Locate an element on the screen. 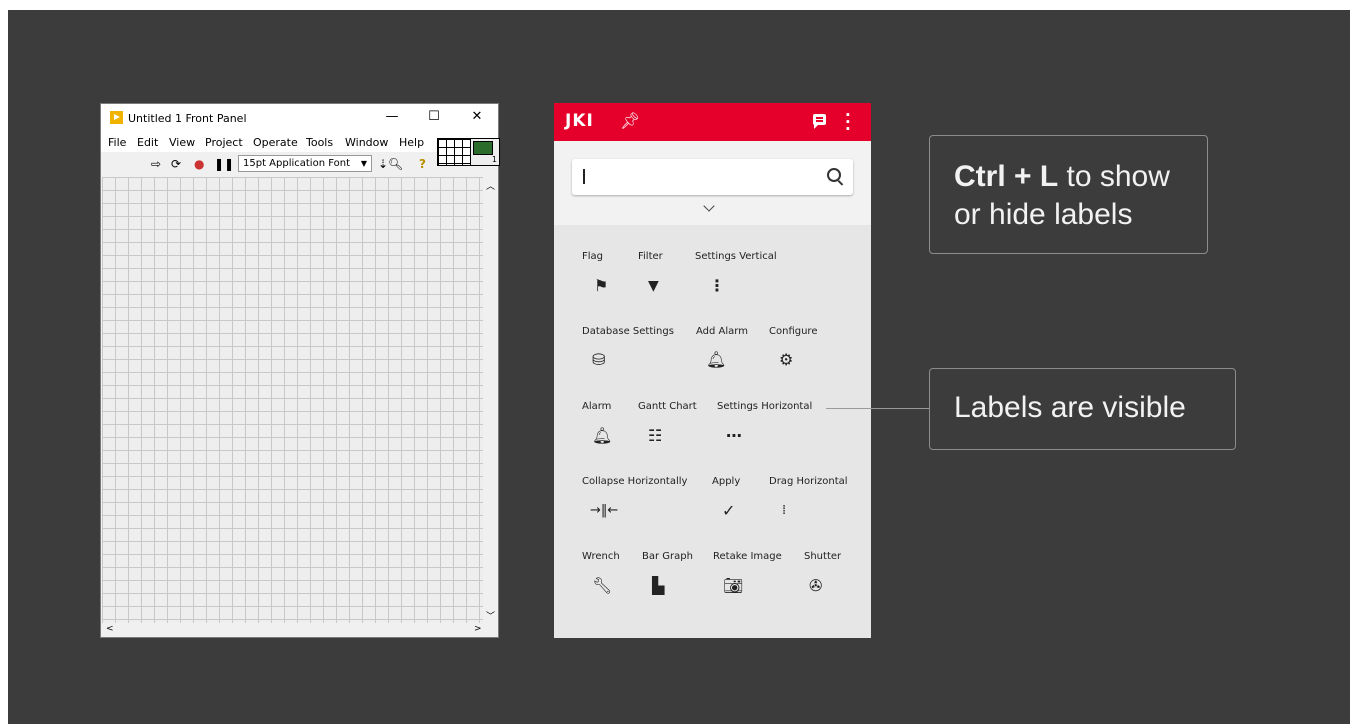 The height and width of the screenshot is (724, 1352). menu-project: Project is located at coordinates (224, 142).